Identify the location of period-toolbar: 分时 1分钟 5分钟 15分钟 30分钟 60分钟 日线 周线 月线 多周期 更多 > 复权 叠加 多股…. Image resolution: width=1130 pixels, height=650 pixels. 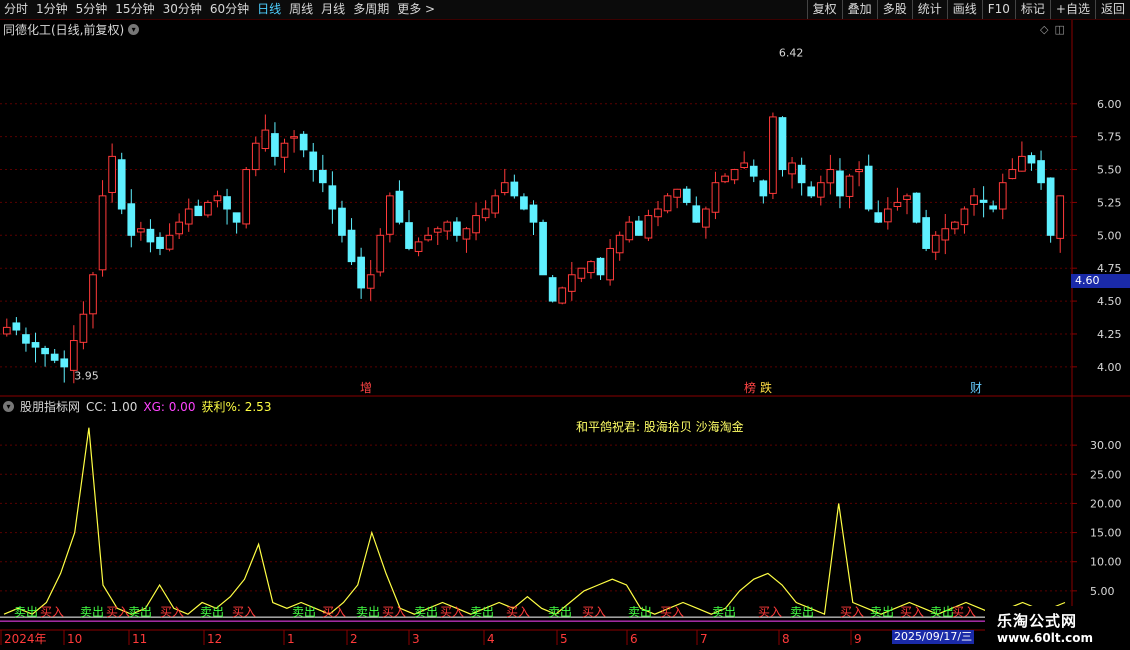
(565, 10).